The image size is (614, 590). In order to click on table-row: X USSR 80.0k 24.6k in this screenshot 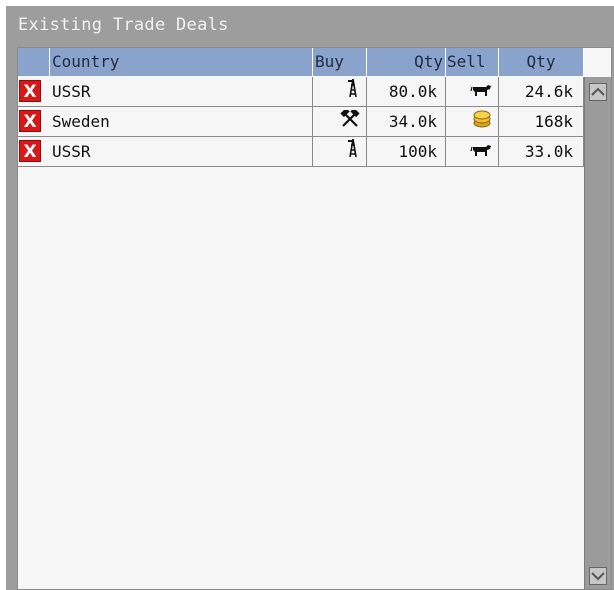, I will do `click(301, 92)`.